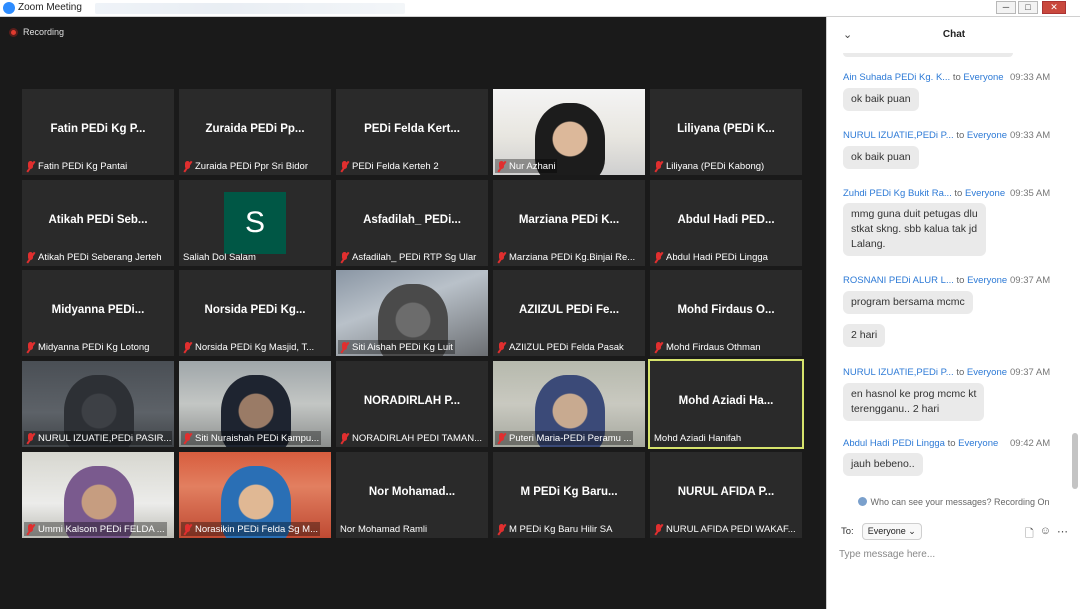  I want to click on participant-name-label: Zuraida PEDi Ppr Sri Bidor, so click(245, 166).